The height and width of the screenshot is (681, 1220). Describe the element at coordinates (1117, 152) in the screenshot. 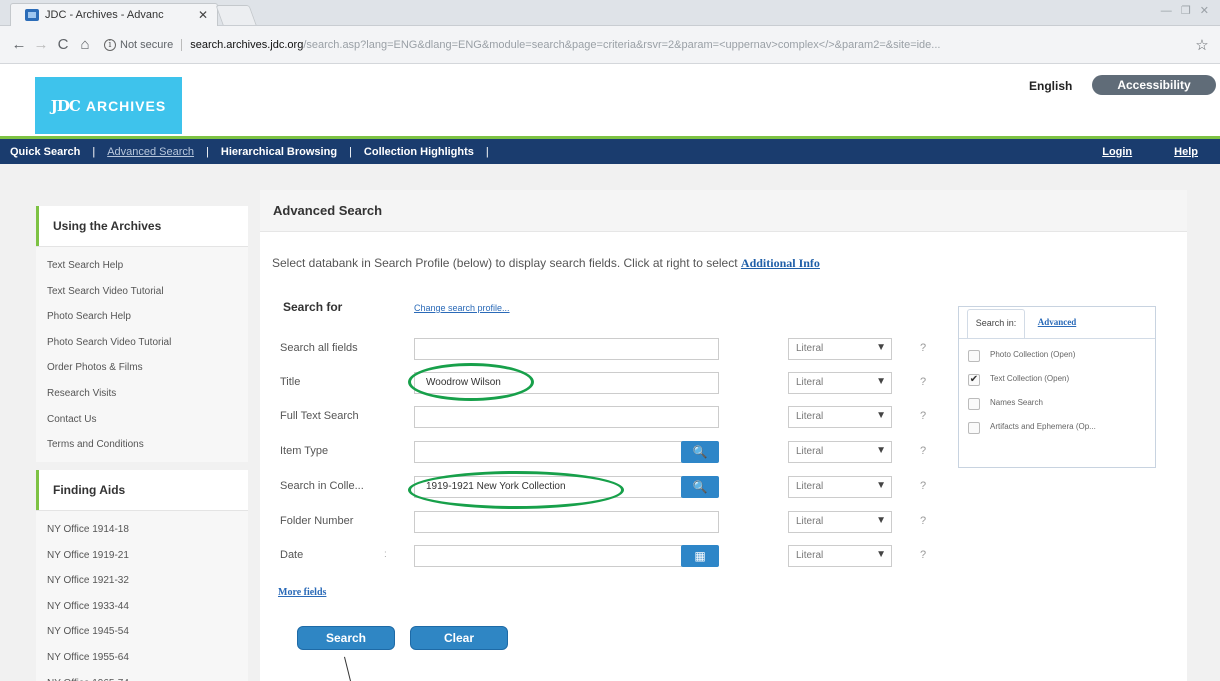

I see `nav-login: Login` at that location.